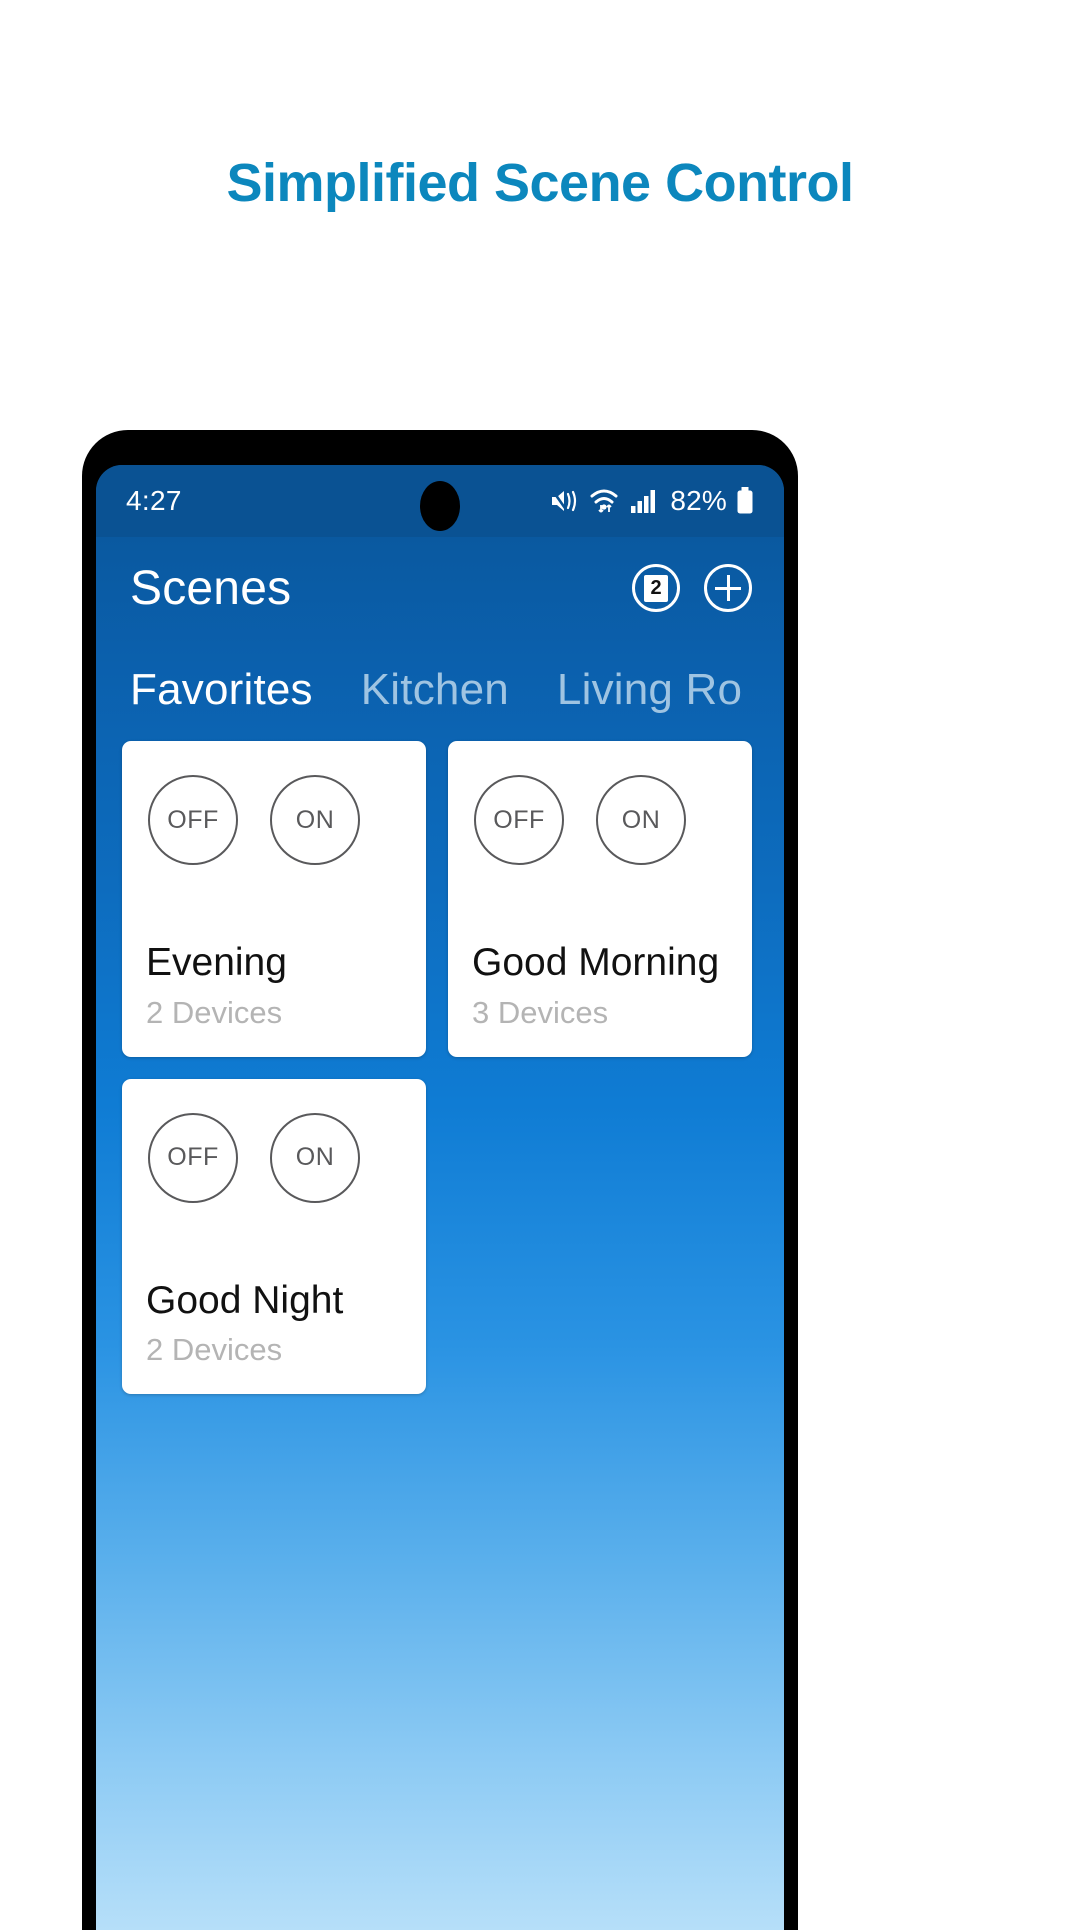 The image size is (1080, 1930). I want to click on scene-name: Evening, so click(216, 962).